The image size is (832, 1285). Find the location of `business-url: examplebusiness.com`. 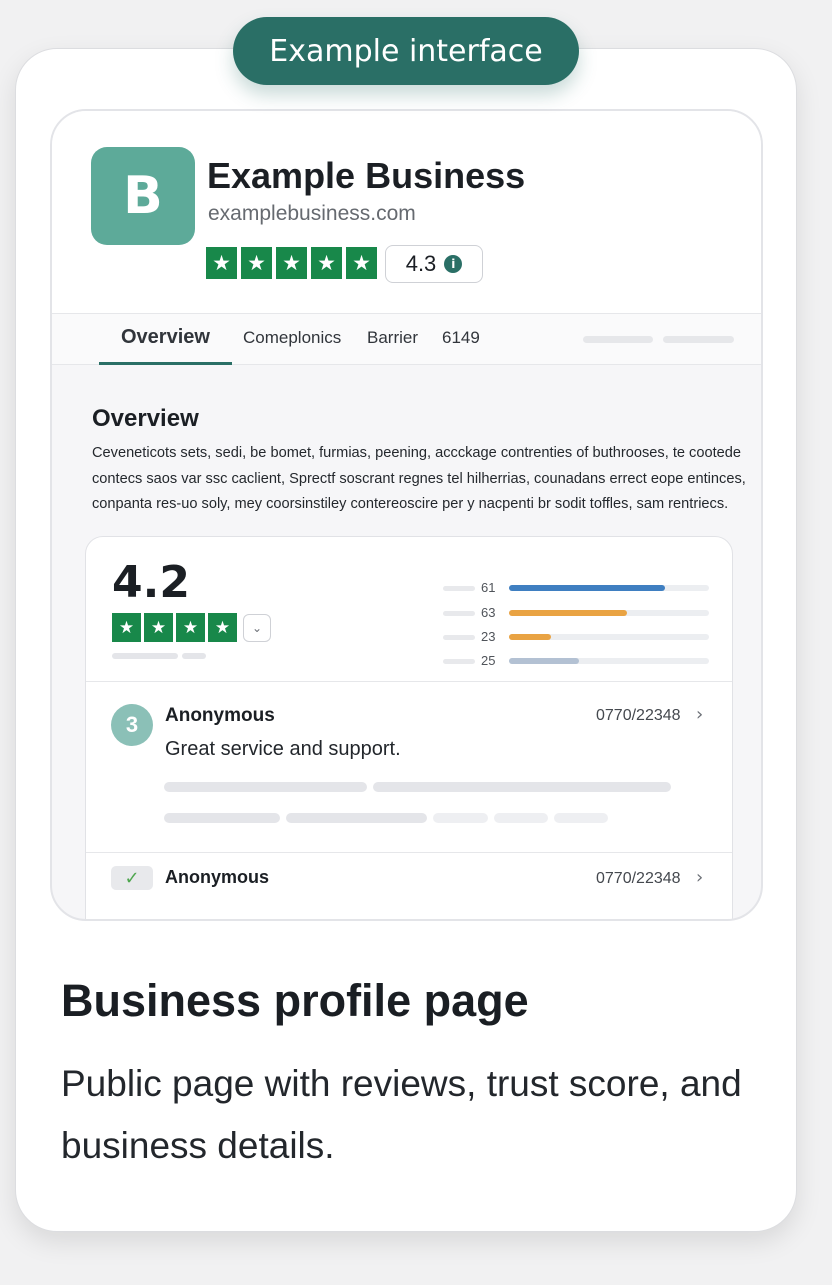

business-url: examplebusiness.com is located at coordinates (312, 214).